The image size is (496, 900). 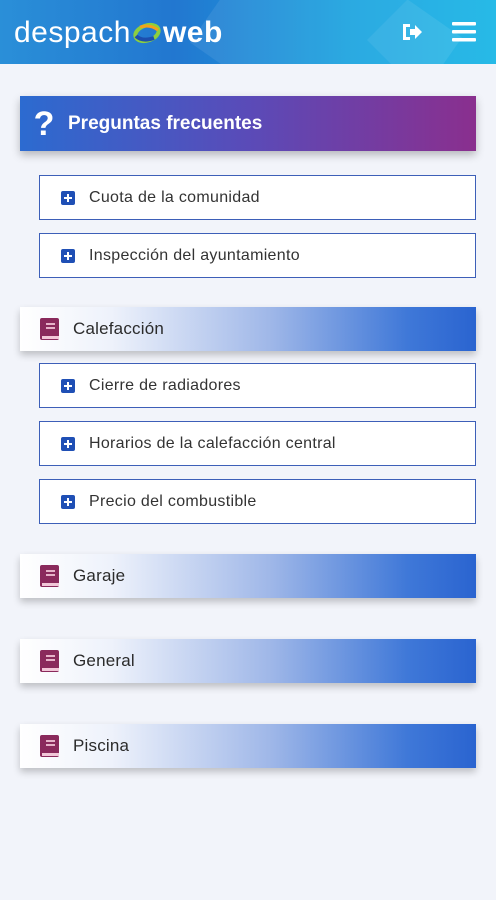 I want to click on category-label: General, so click(x=104, y=660).